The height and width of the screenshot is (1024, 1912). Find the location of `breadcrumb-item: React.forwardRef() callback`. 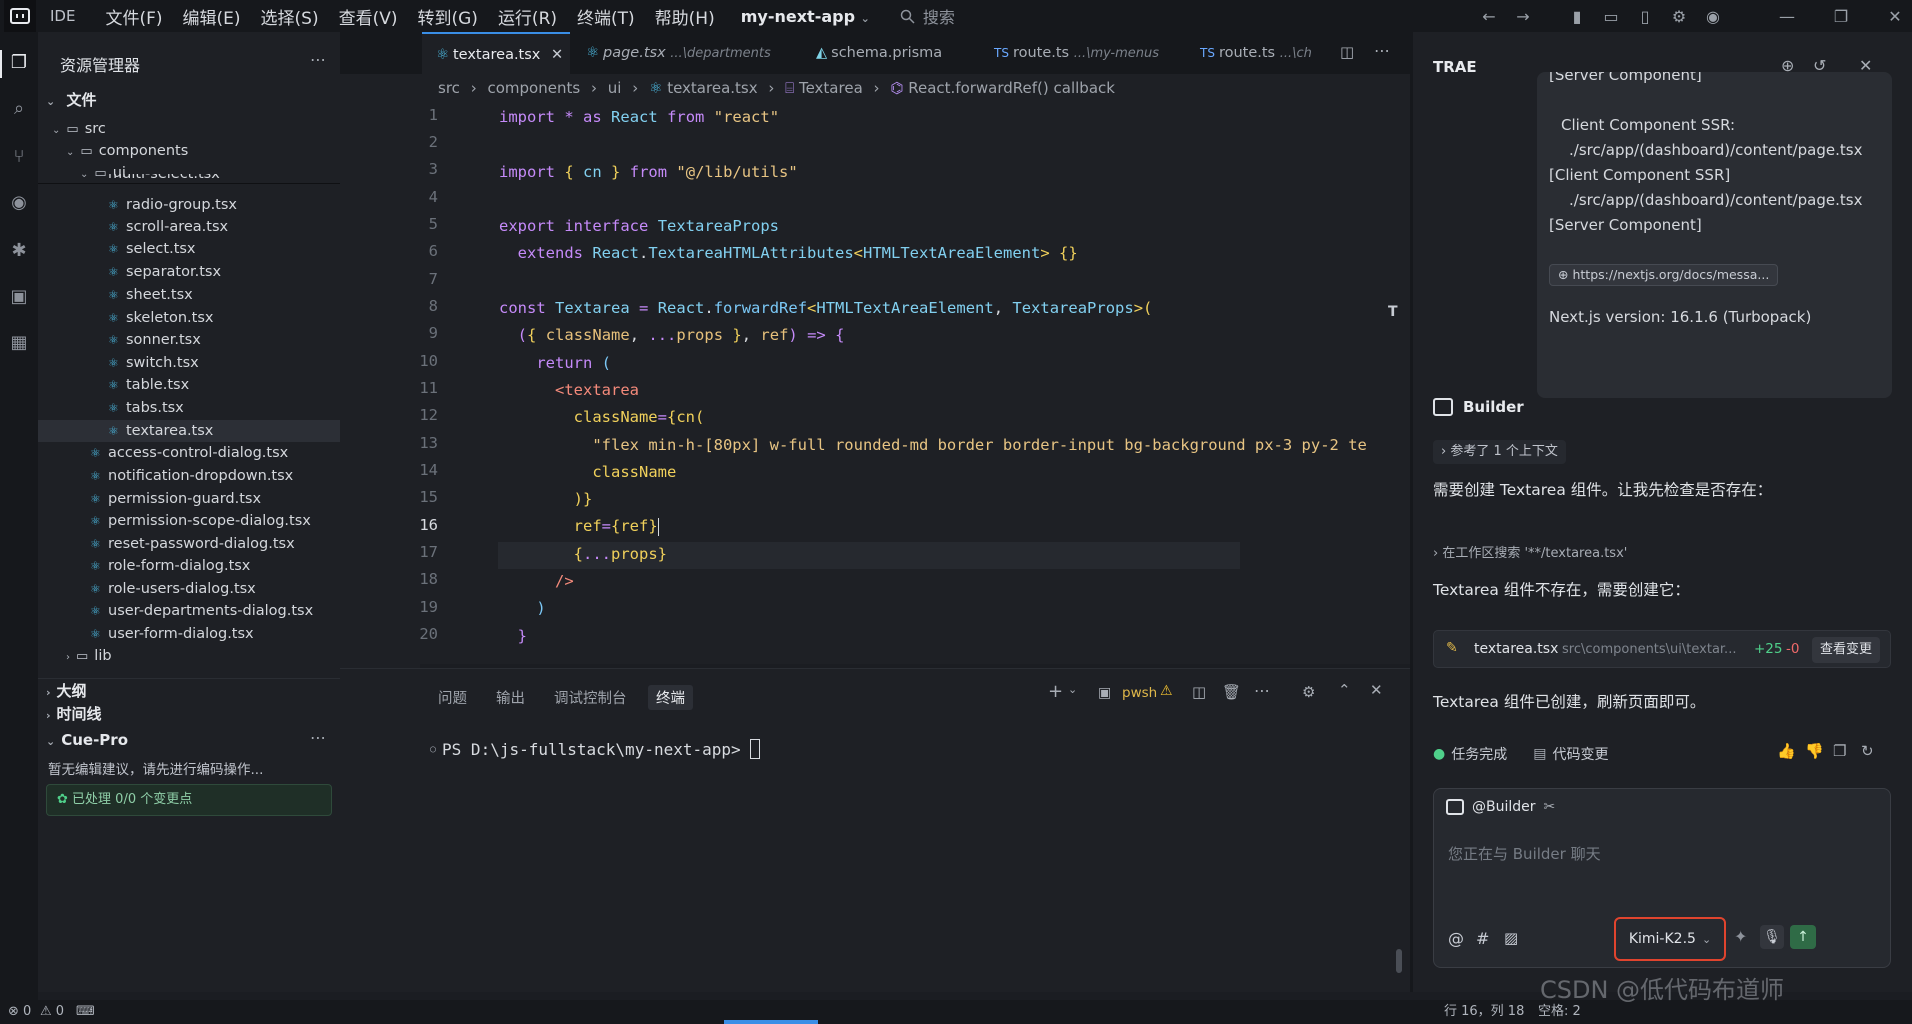

breadcrumb-item: React.forwardRef() callback is located at coordinates (1011, 88).